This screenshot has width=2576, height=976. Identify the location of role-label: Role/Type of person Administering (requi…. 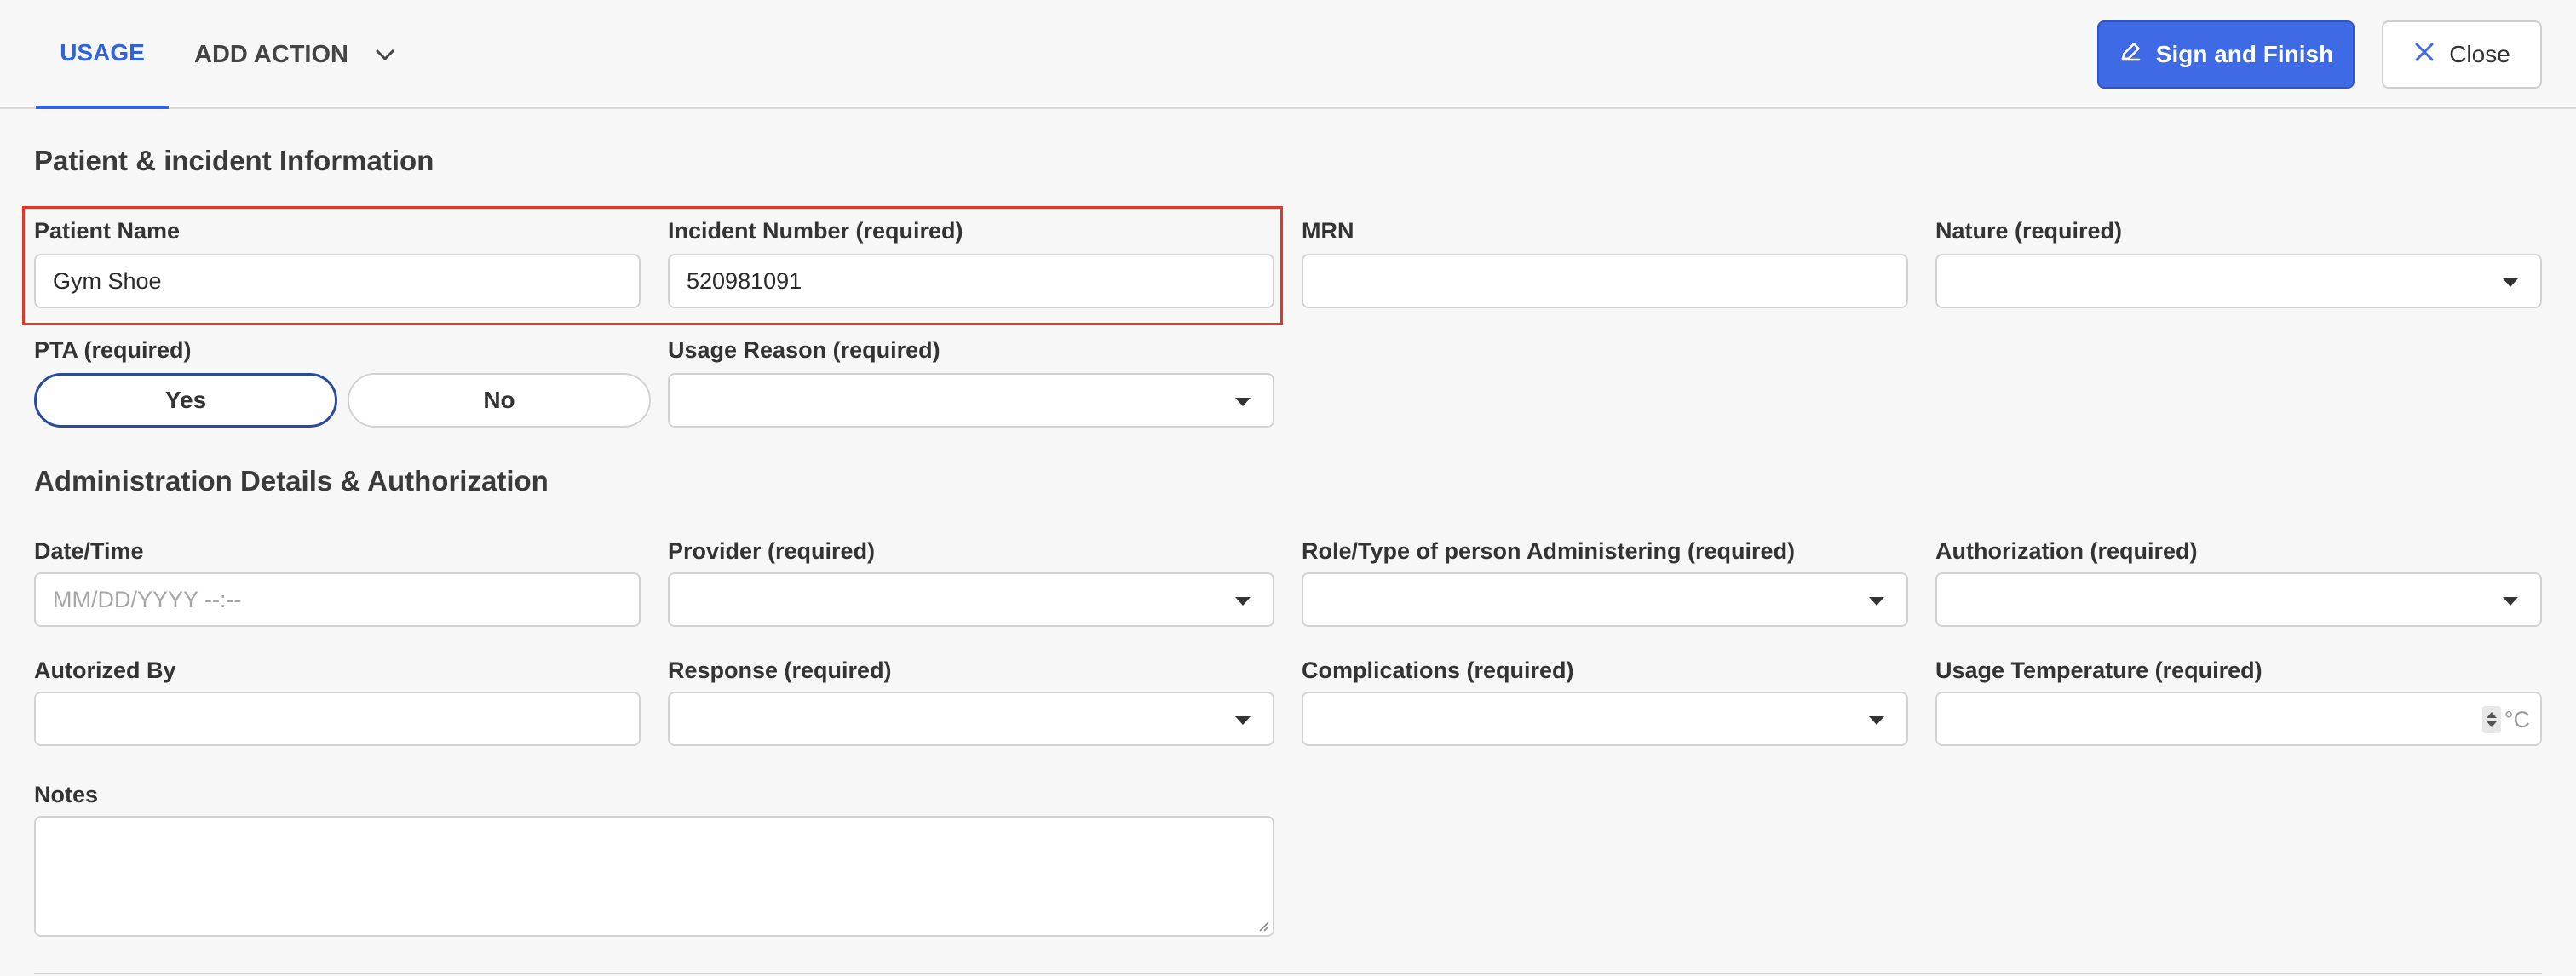
(1549, 551).